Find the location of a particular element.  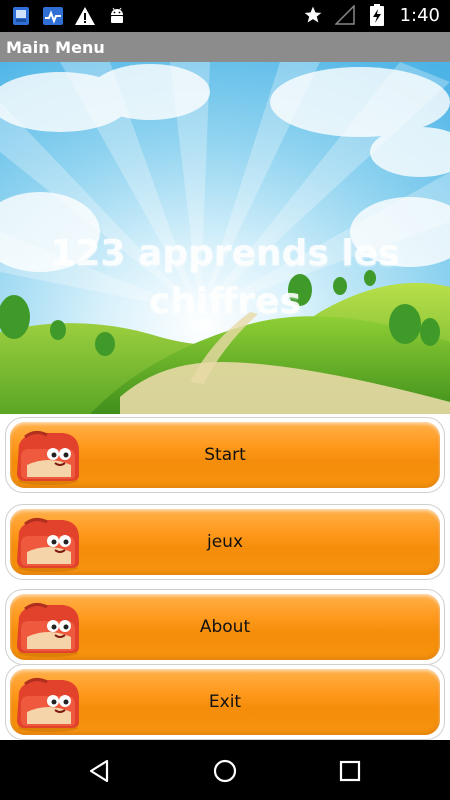

jeux-button: jeux is located at coordinates (225, 542).